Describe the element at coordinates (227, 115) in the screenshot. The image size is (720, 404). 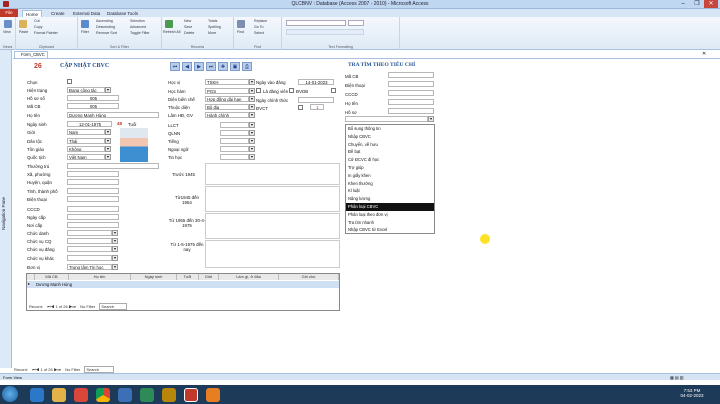
I see `lam-hd-combo: Hành chính` at that location.